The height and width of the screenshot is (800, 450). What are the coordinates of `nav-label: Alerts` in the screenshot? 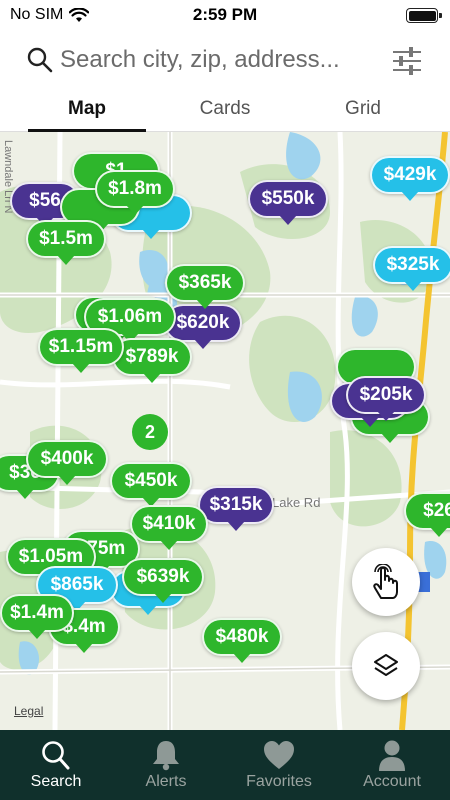 It's located at (166, 781).